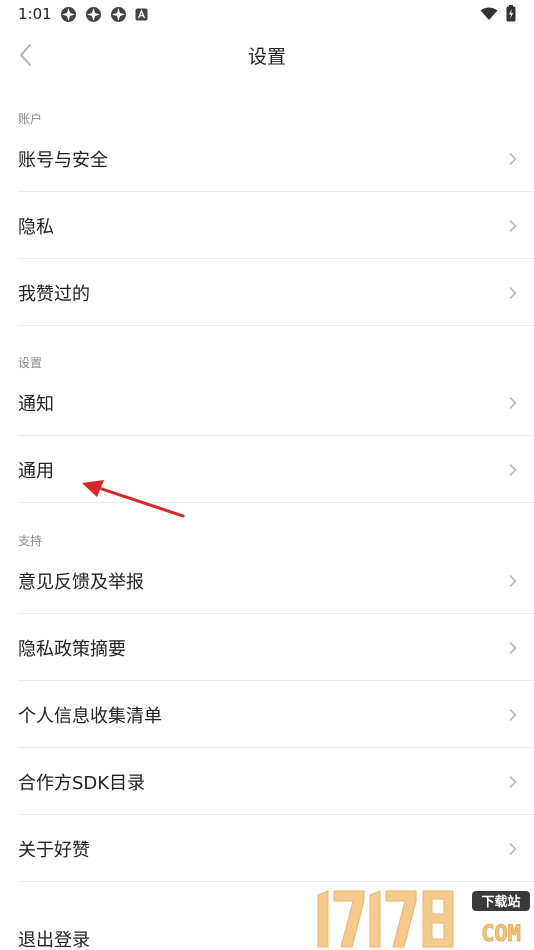 The image size is (534, 950). Describe the element at coordinates (276, 581) in the screenshot. I see `menu-item-feedback: 意见反馈及举报` at that location.